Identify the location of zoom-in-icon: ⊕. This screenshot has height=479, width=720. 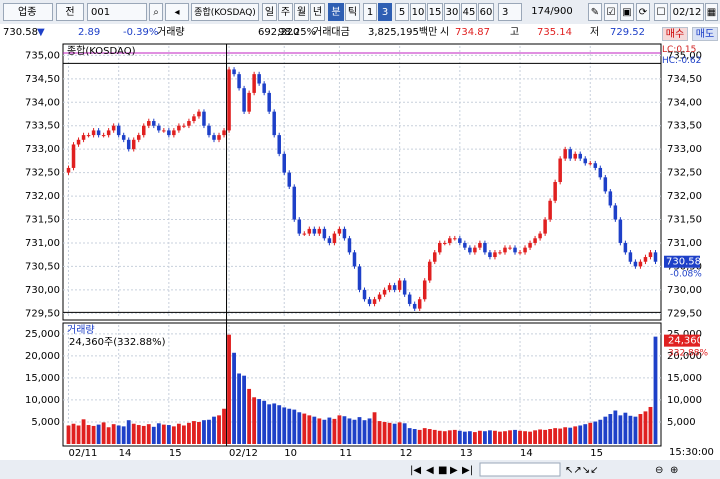
(674, 470).